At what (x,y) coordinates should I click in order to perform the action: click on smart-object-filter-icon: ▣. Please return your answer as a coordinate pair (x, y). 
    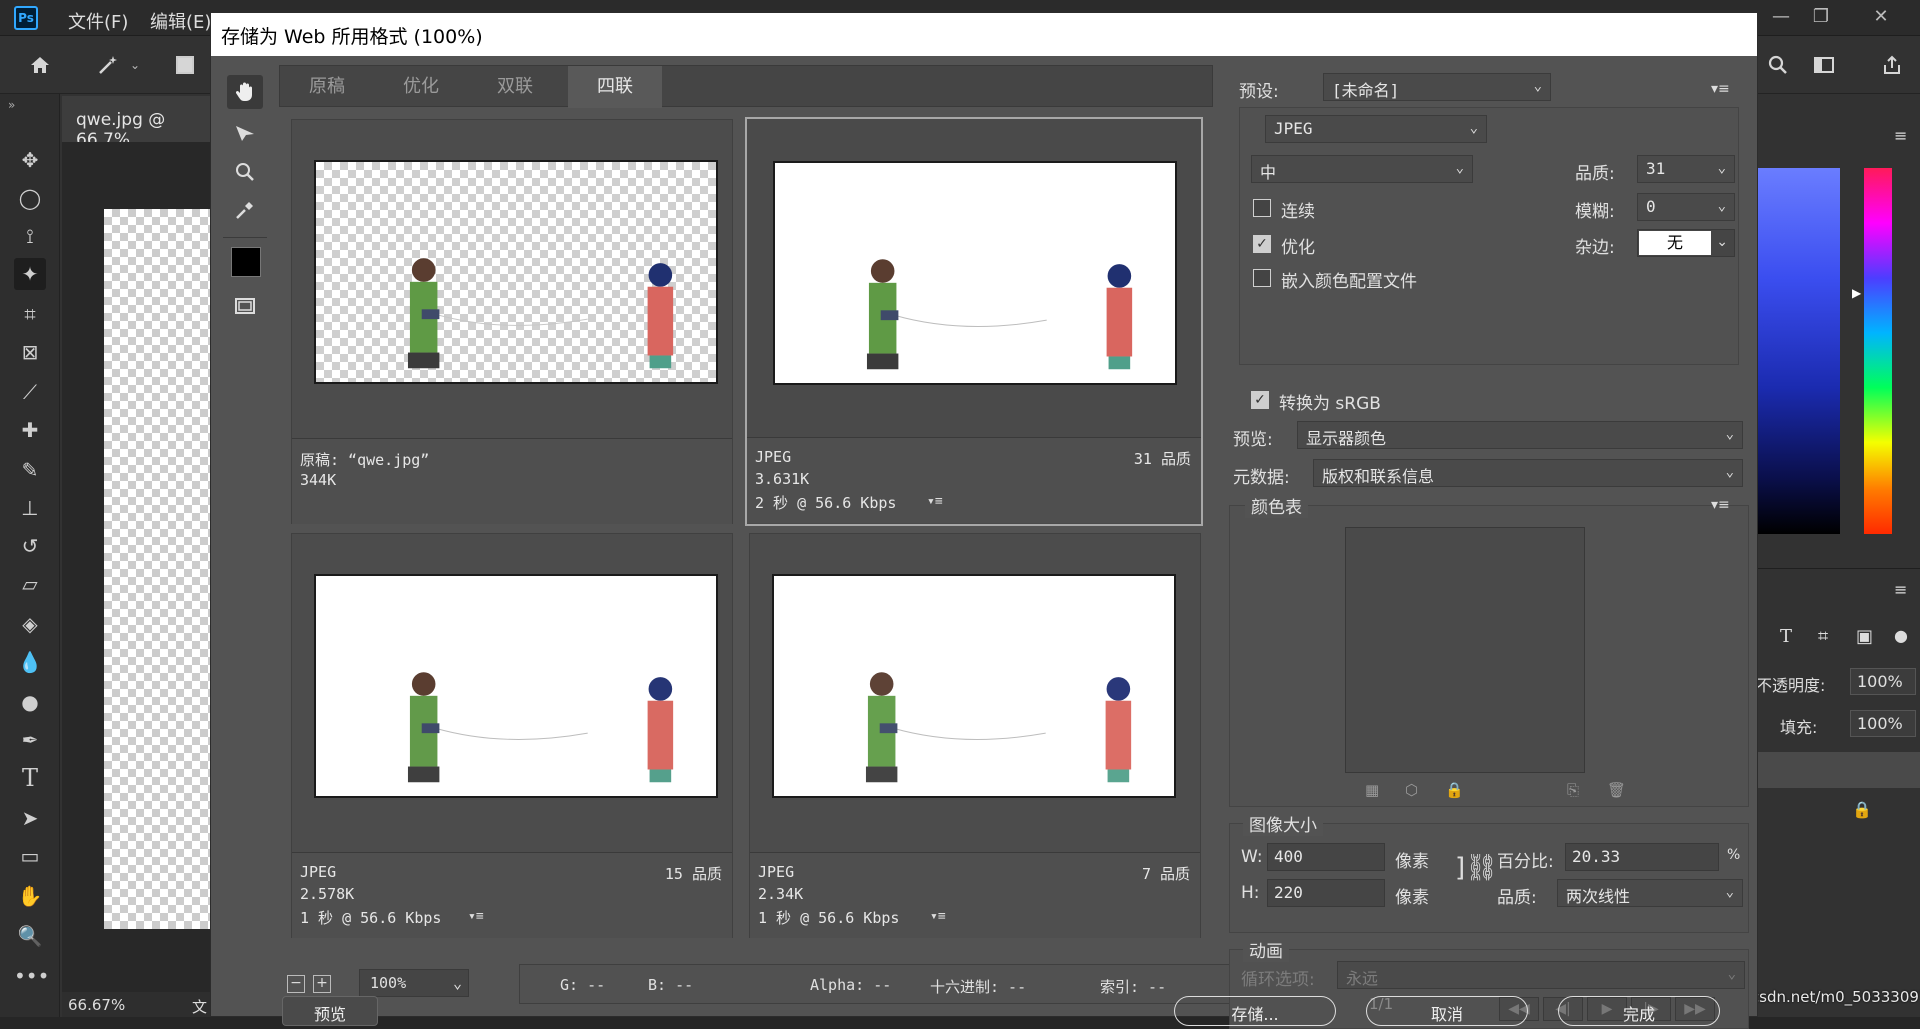
    Looking at the image, I should click on (1864, 636).